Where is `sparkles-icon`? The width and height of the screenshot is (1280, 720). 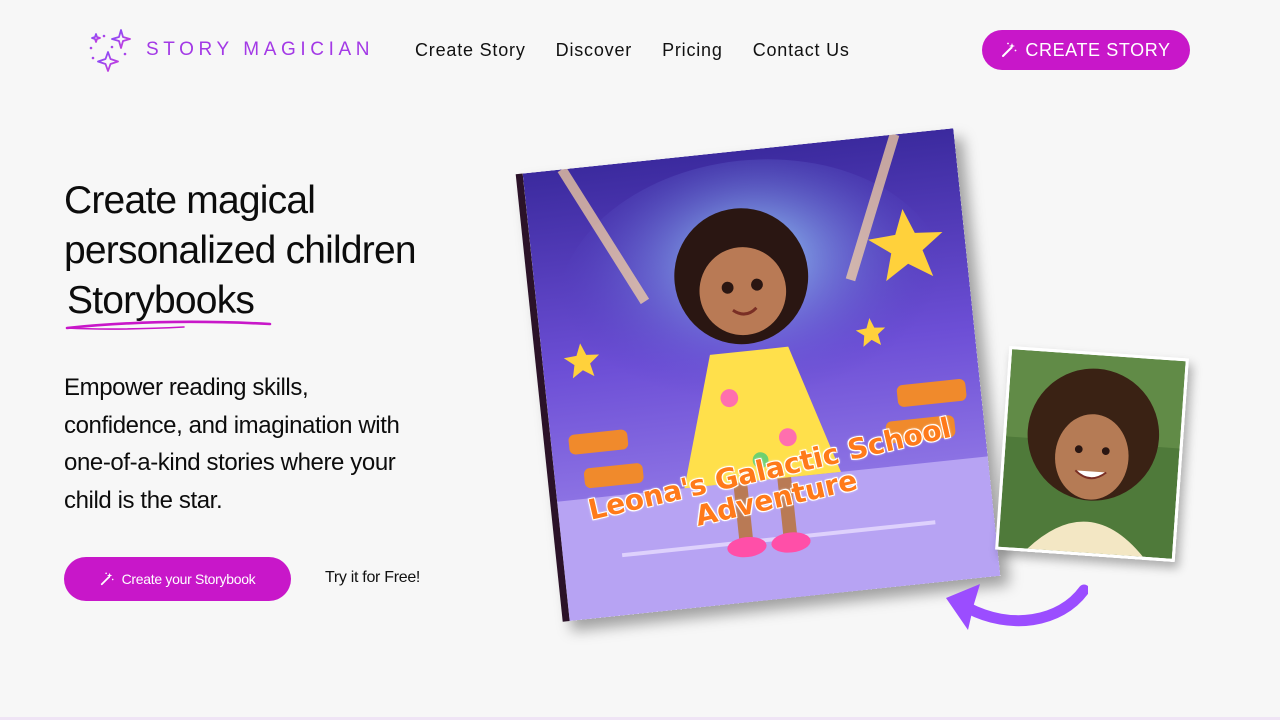
sparkles-icon is located at coordinates (110, 50).